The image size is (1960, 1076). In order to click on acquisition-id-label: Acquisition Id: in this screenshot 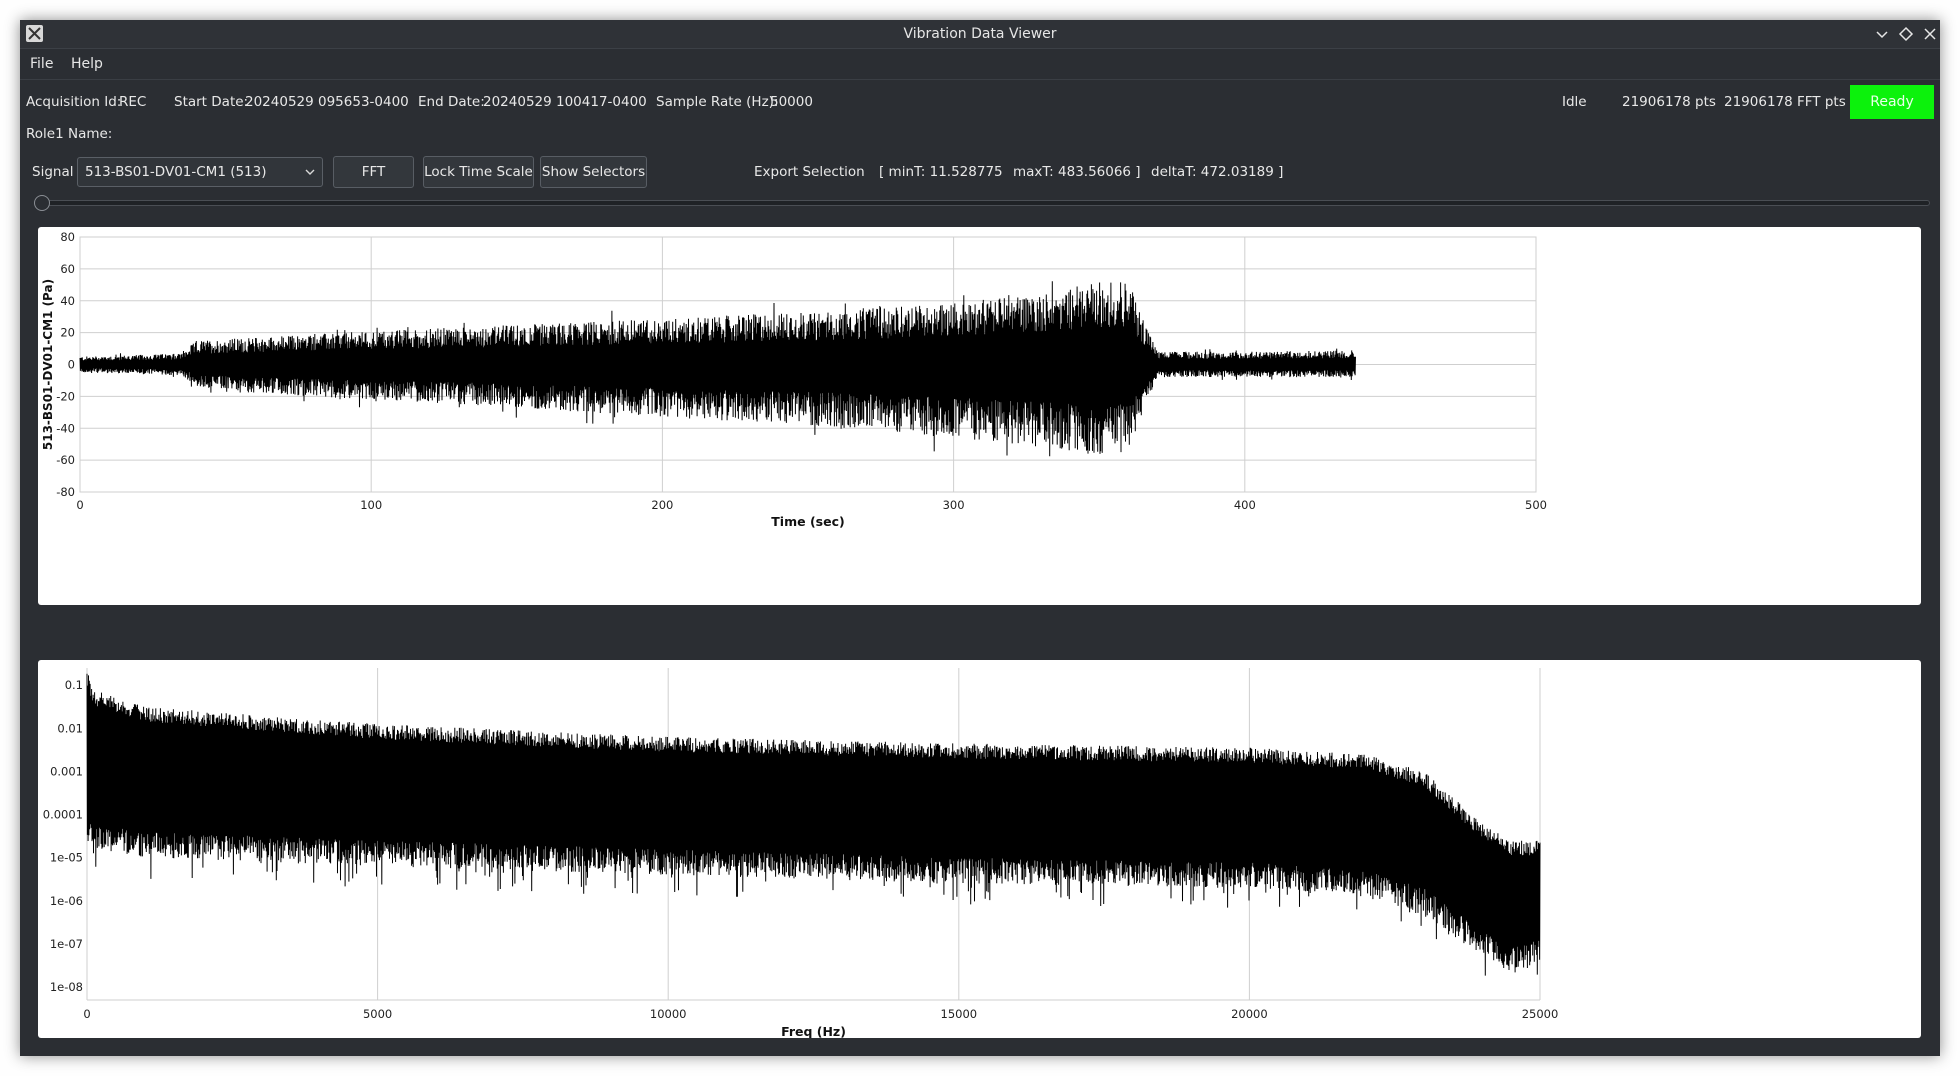, I will do `click(74, 102)`.